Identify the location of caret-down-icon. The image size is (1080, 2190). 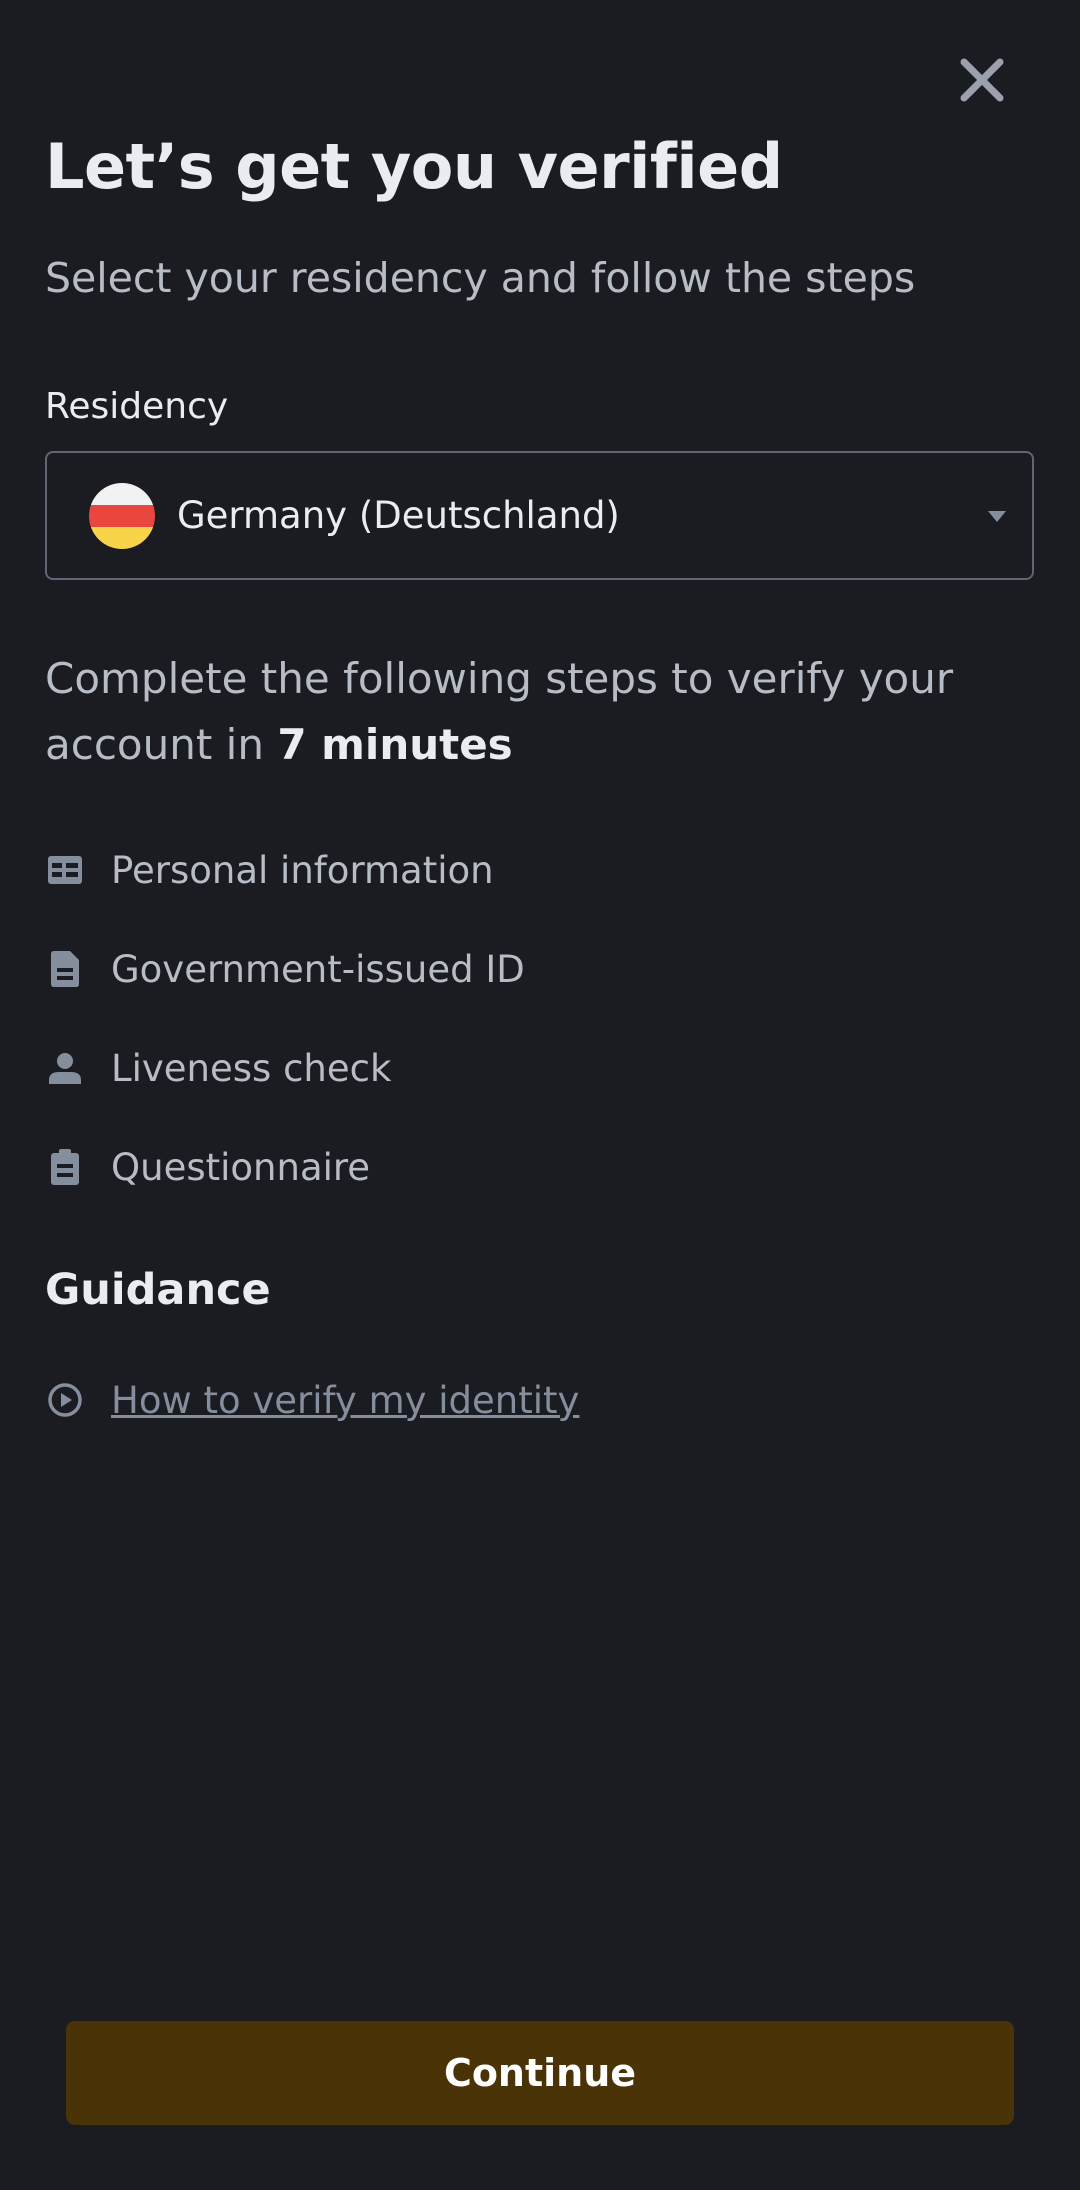
(997, 516).